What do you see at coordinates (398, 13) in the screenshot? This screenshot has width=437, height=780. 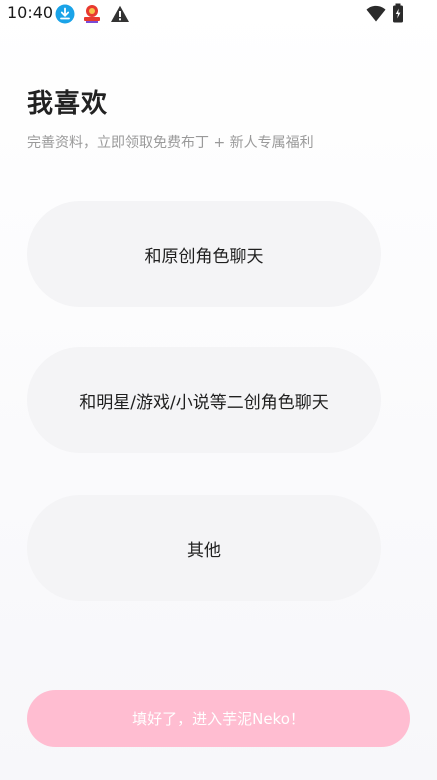 I see `battery-icon` at bounding box center [398, 13].